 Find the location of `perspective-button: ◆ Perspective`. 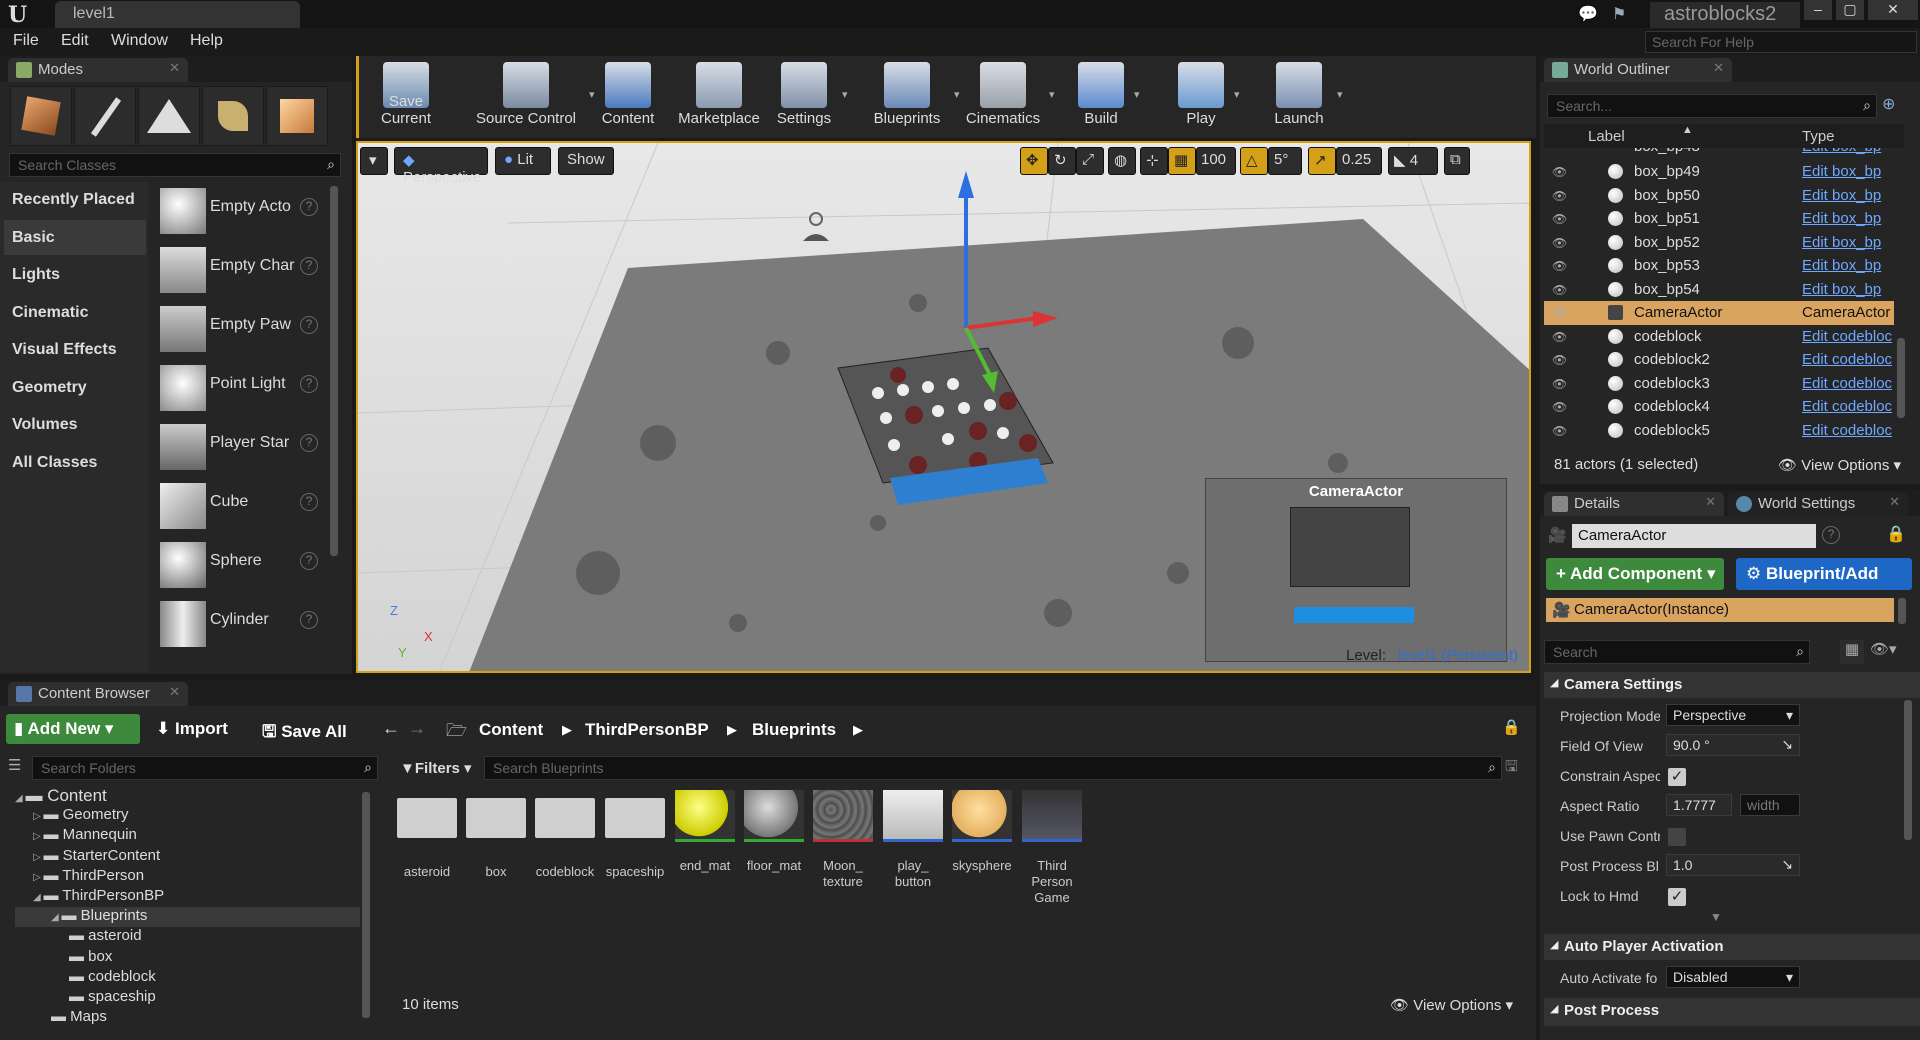

perspective-button: ◆ Perspective is located at coordinates (441, 166).